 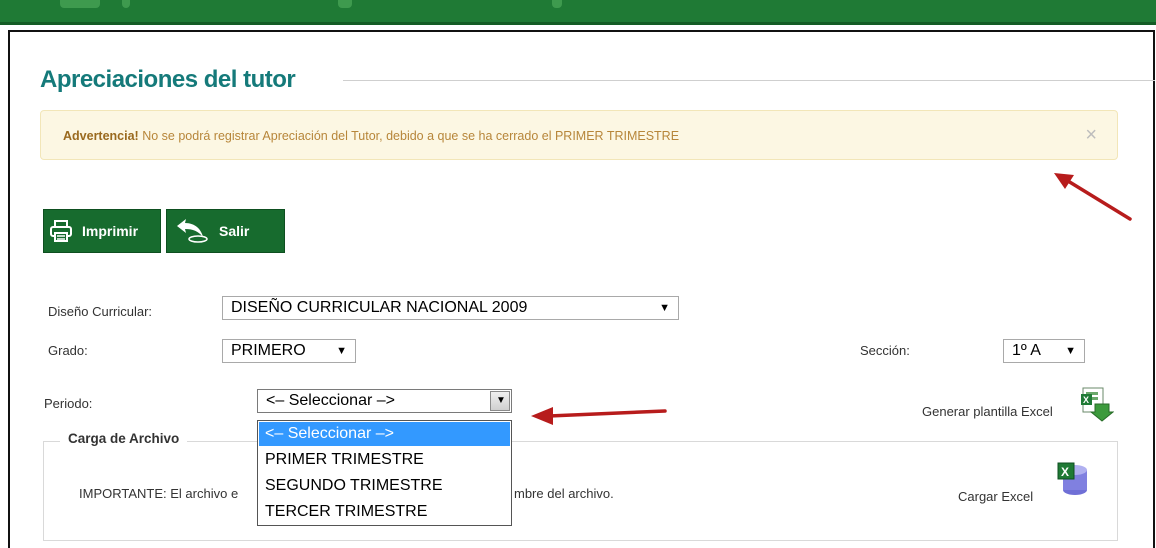 I want to click on periodo-option: TERCER TRIMESTRE, so click(x=384, y=512).